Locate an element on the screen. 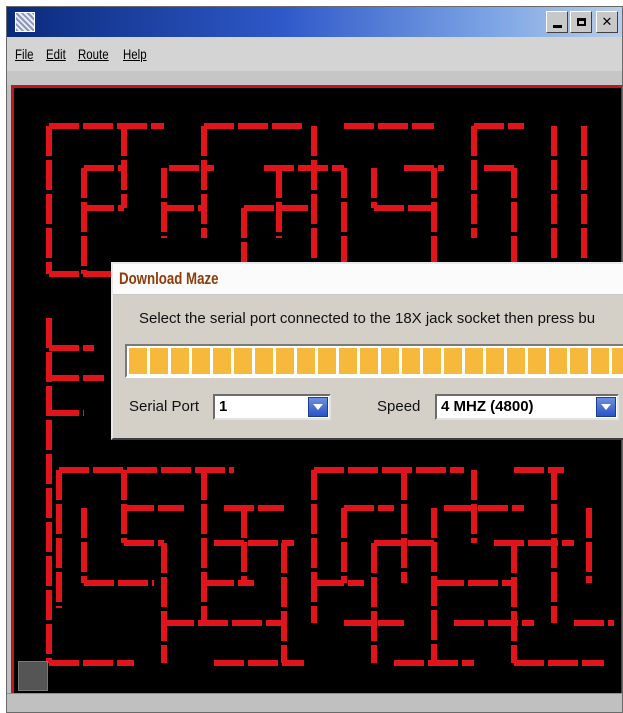 This screenshot has width=623, height=713. minimize-button is located at coordinates (557, 22).